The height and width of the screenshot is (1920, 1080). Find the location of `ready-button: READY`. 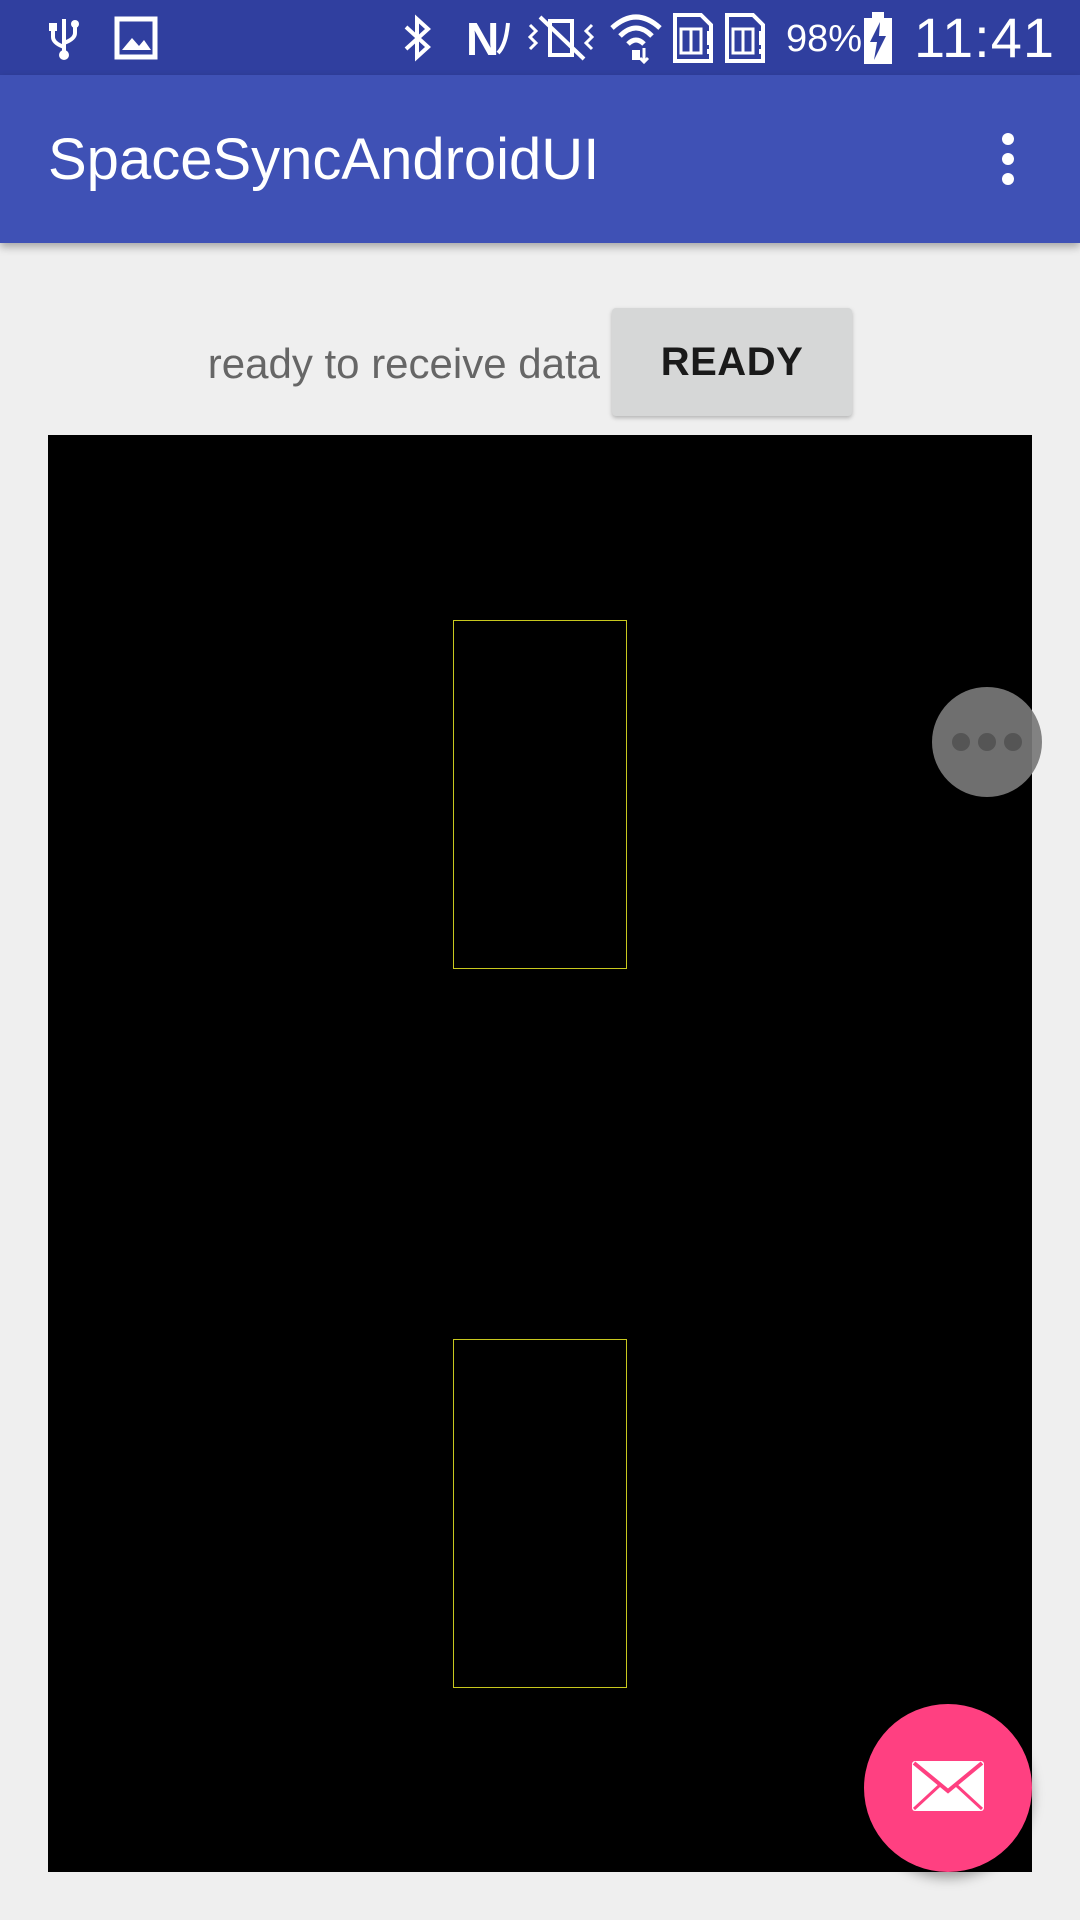

ready-button: READY is located at coordinates (732, 362).